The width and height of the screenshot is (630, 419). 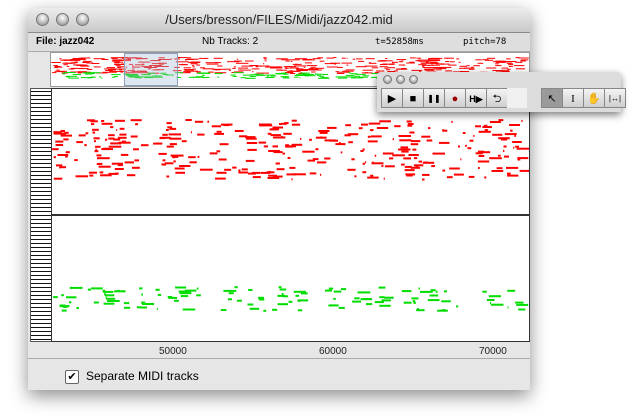 What do you see at coordinates (615, 98) in the screenshot?
I see `stretch-tool-button: |↔|` at bounding box center [615, 98].